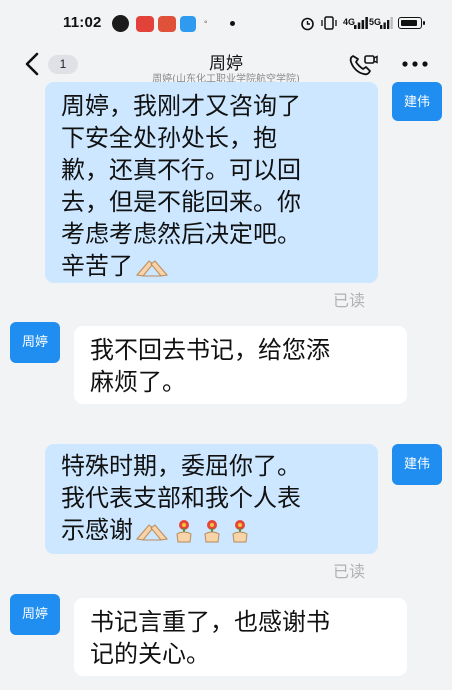 The width and height of the screenshot is (452, 690). What do you see at coordinates (181, 106) in the screenshot?
I see `message-line: 周婷，我刚才又咨询了` at bounding box center [181, 106].